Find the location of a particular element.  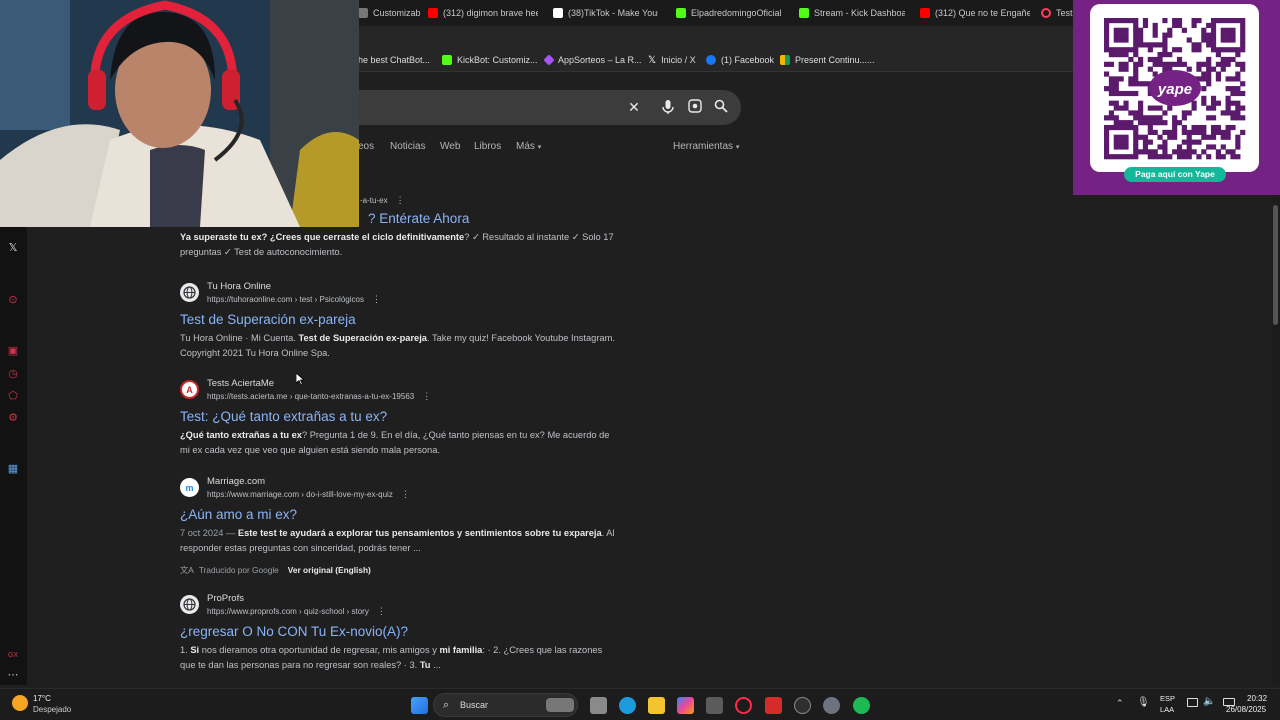

wps-icon is located at coordinates (773, 705).